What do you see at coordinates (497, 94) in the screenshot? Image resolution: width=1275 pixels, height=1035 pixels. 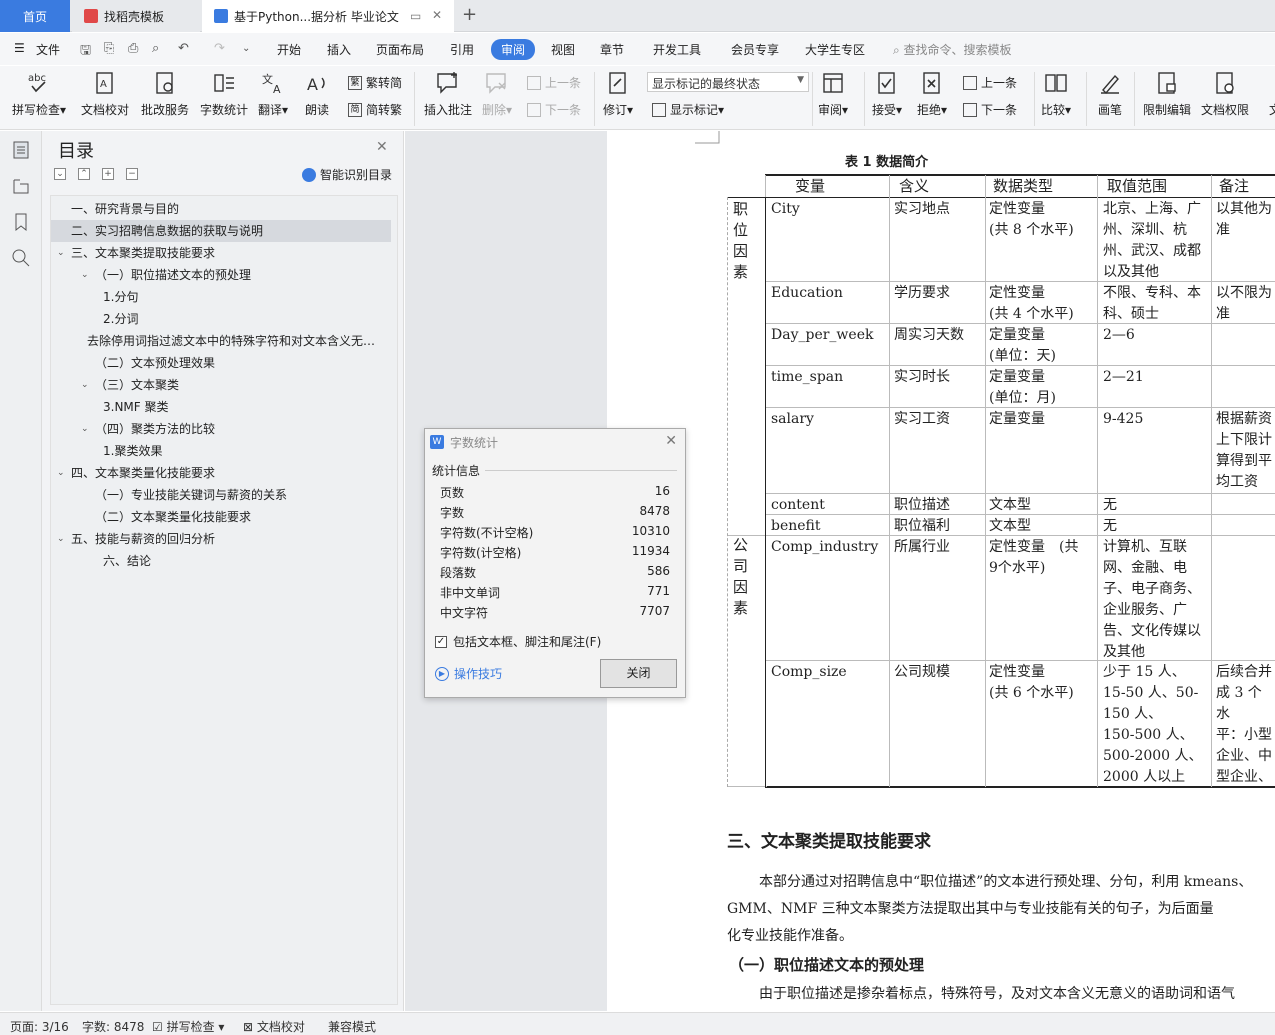 I see `delete-comment-button: 删除▾` at bounding box center [497, 94].